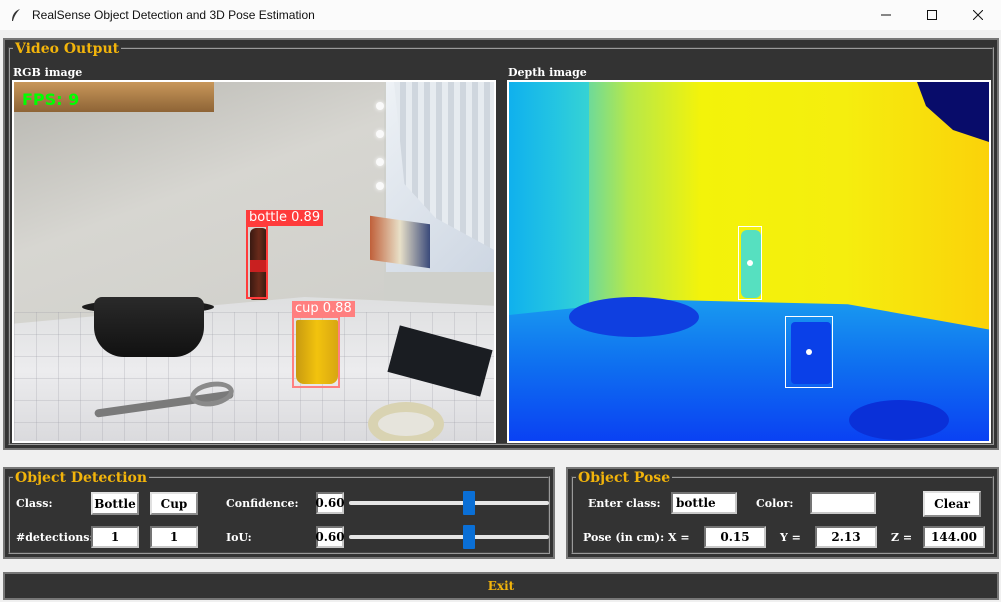  What do you see at coordinates (149, 327) in the screenshot?
I see `scene-pot` at bounding box center [149, 327].